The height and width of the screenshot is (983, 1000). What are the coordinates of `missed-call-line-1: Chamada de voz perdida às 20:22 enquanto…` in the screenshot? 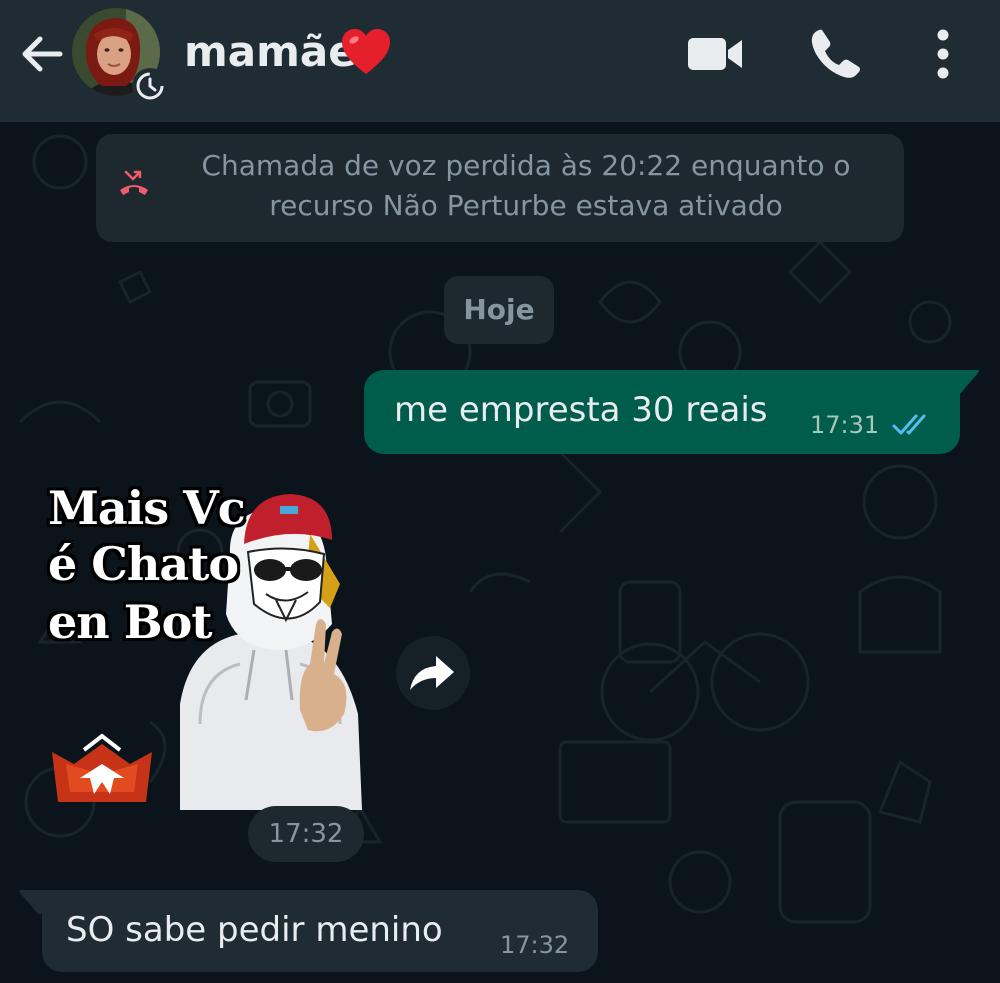 It's located at (526, 165).